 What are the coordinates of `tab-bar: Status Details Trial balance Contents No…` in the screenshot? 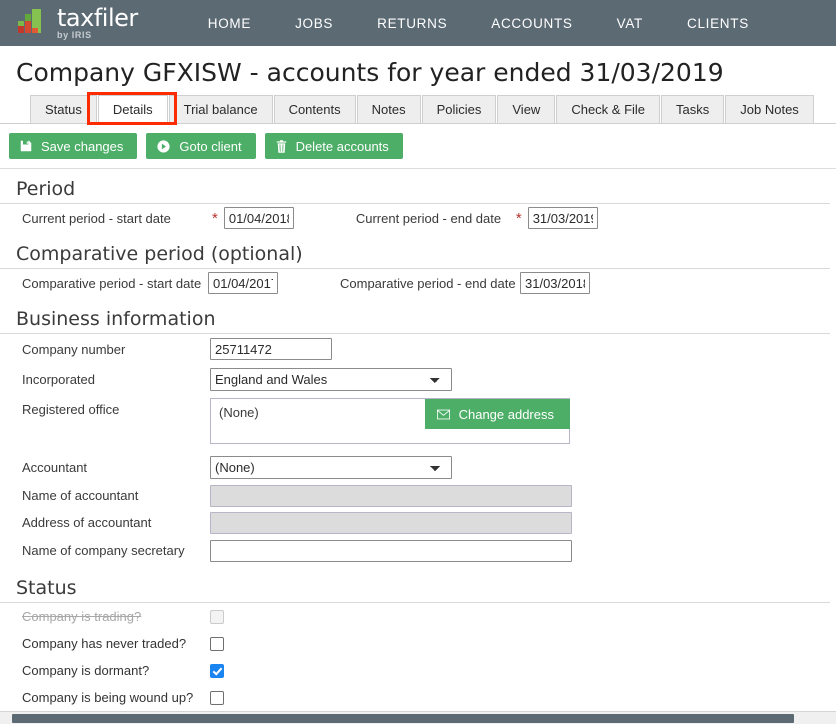 It's located at (418, 108).